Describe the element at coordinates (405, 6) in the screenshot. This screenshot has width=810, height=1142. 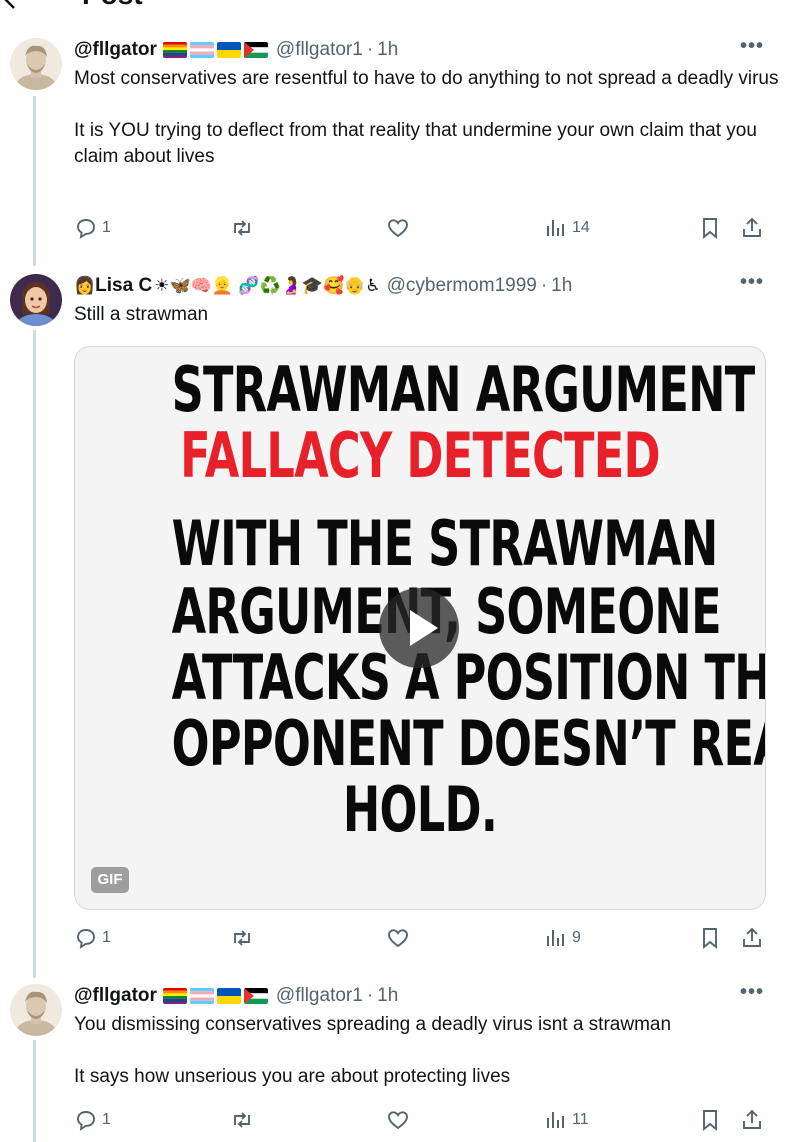
I see `page-header: Post` at that location.